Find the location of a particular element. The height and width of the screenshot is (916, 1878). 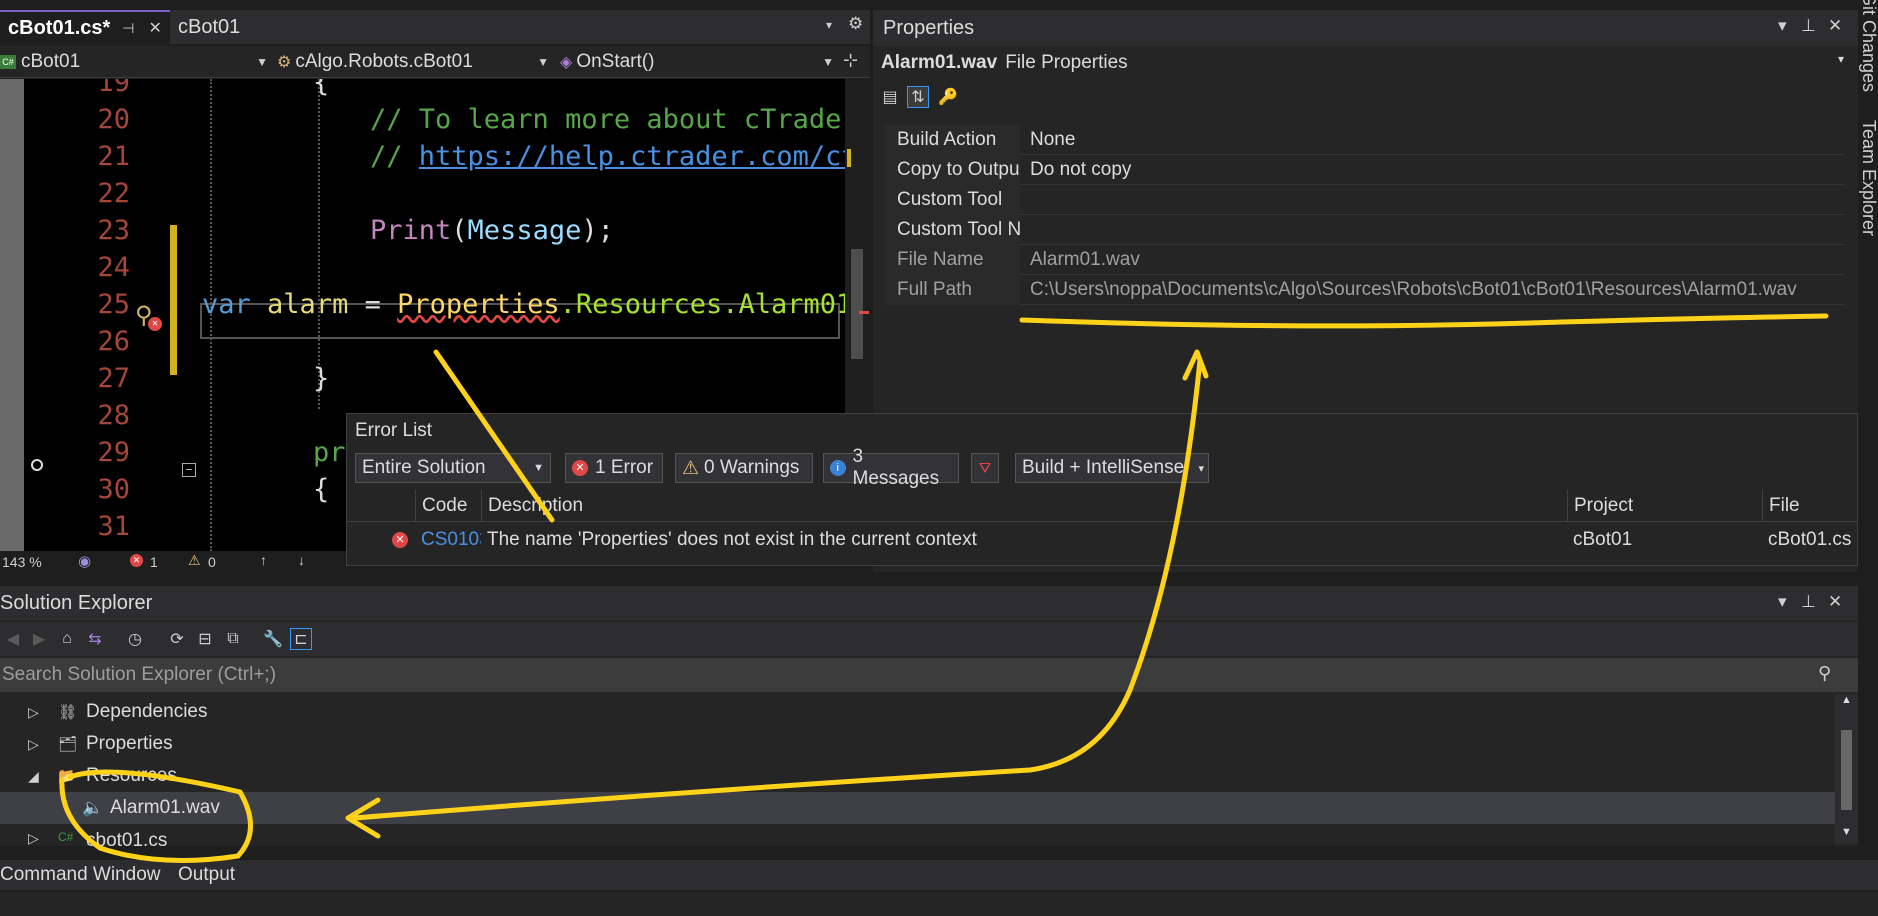

zoom-level: 143 % is located at coordinates (22, 562).